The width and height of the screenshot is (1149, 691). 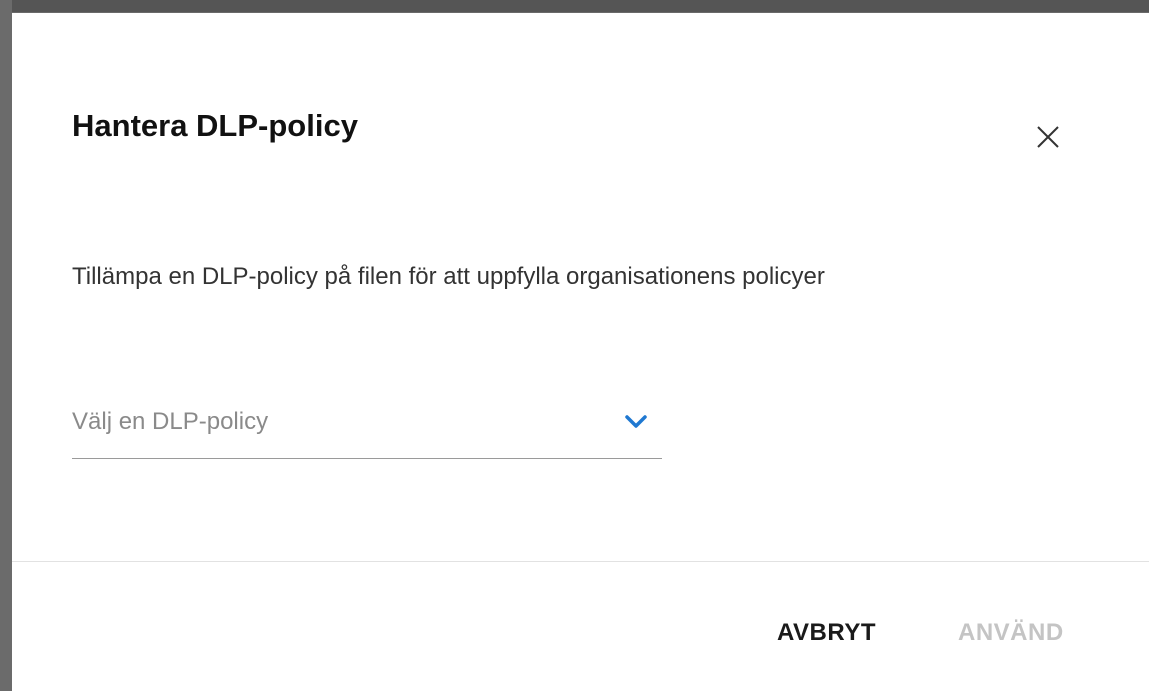 What do you see at coordinates (580, 561) in the screenshot?
I see `footer-divider` at bounding box center [580, 561].